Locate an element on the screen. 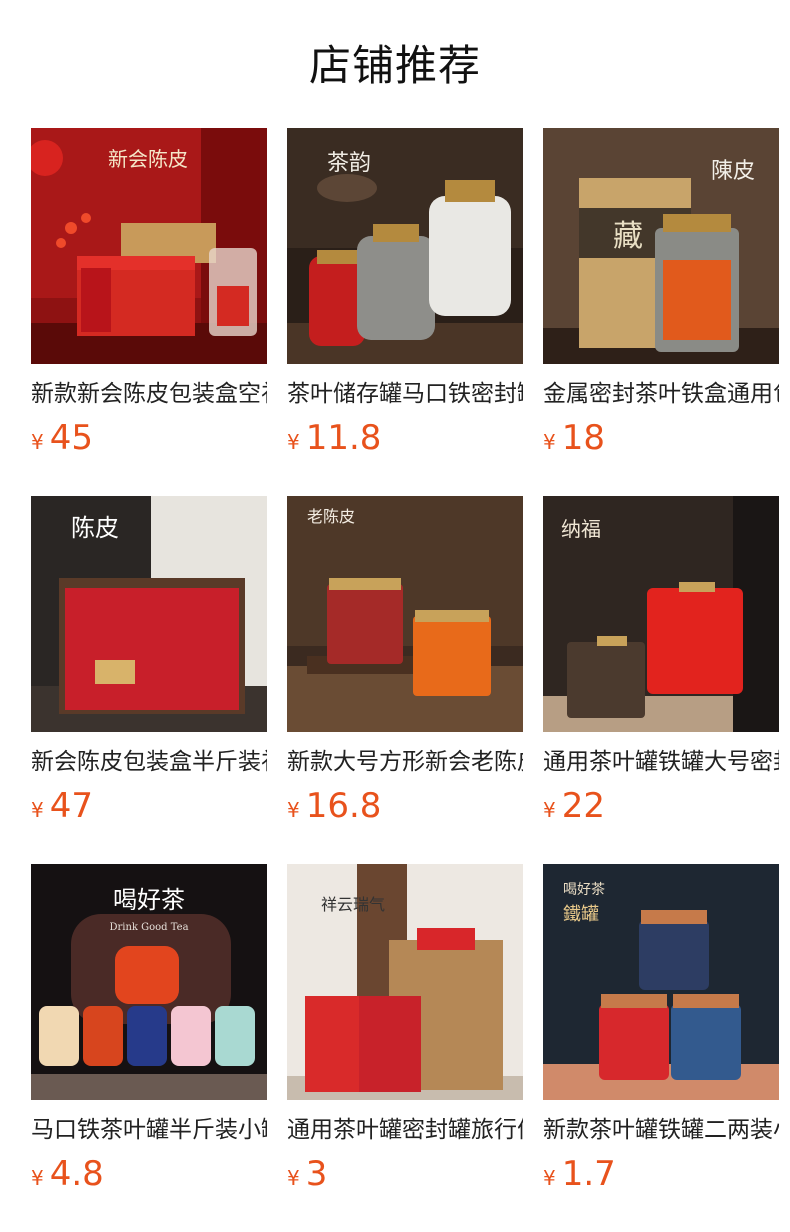 This screenshot has height=1232, width=790. product-price: ¥1.7 is located at coordinates (661, 1177).